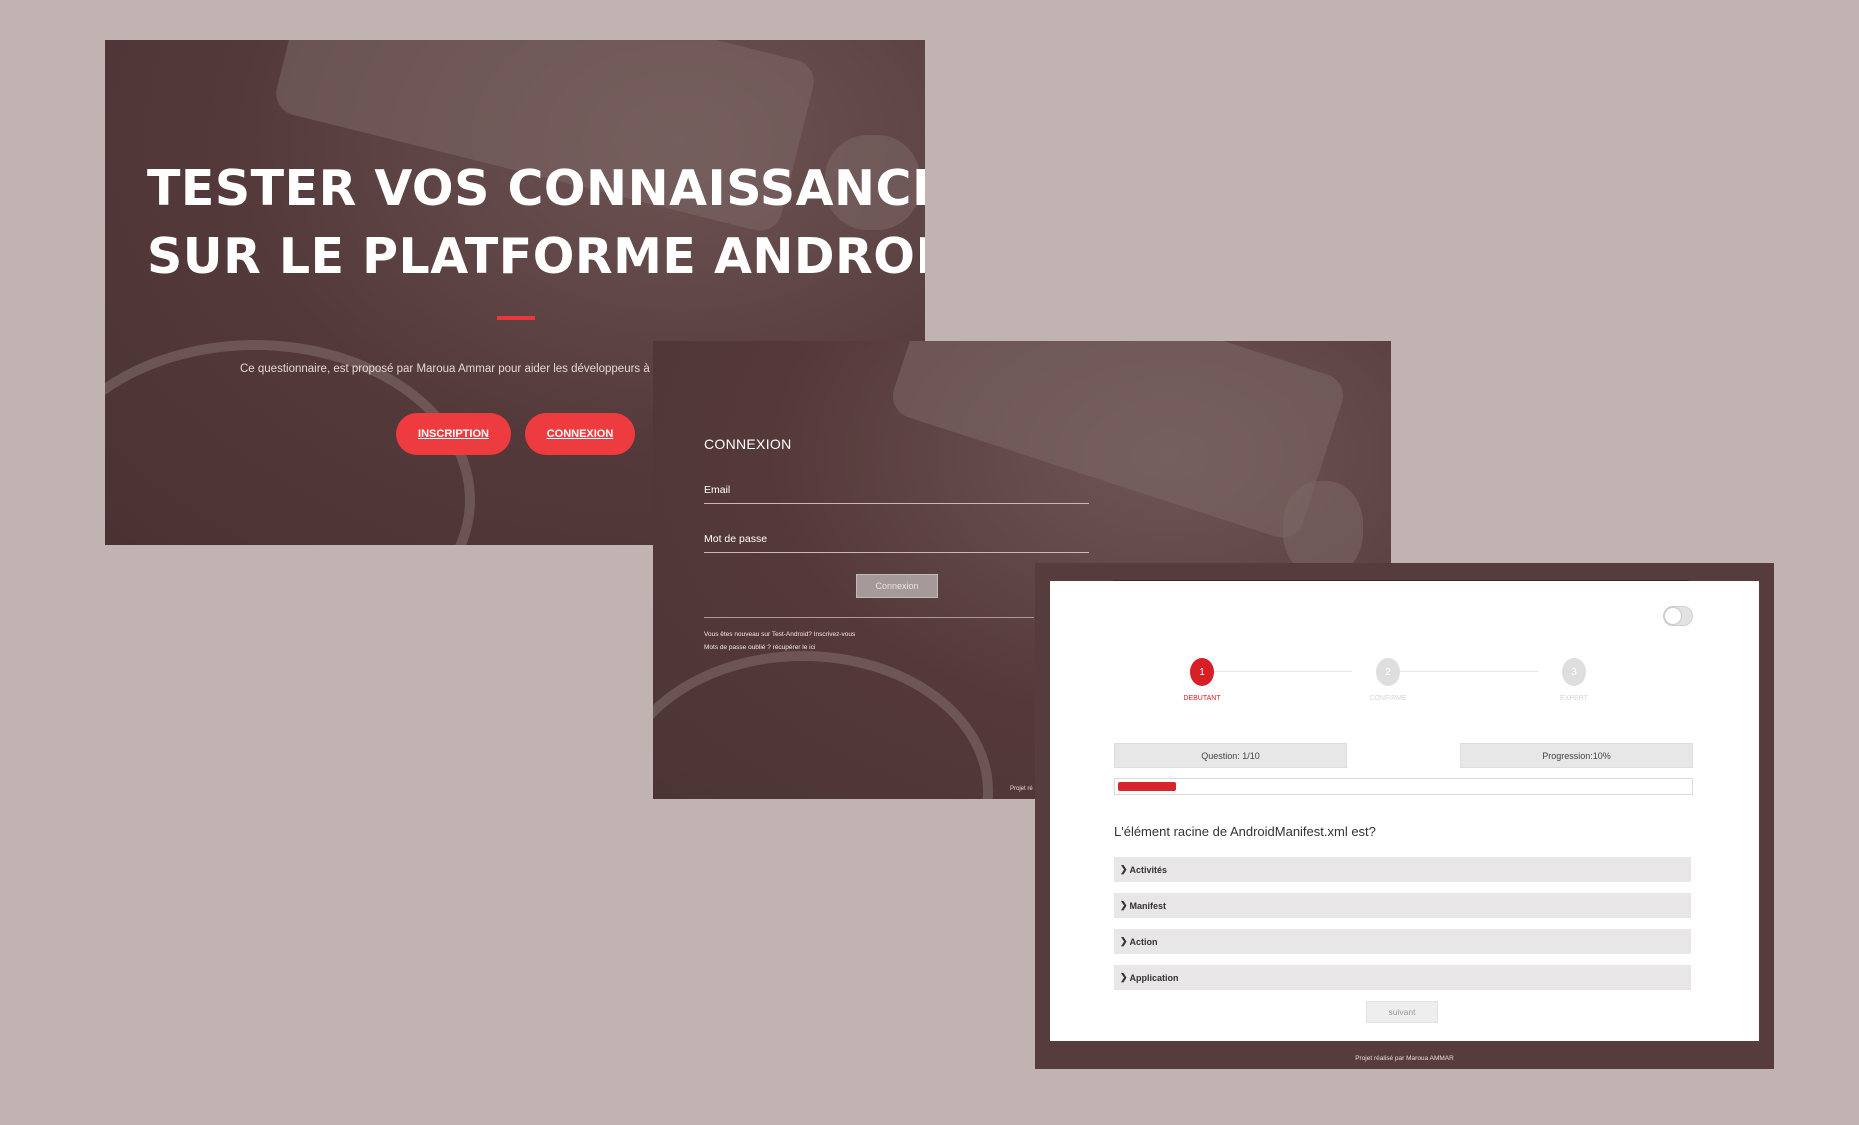 The image size is (1859, 1125). What do you see at coordinates (896, 552) in the screenshot?
I see `password-field` at bounding box center [896, 552].